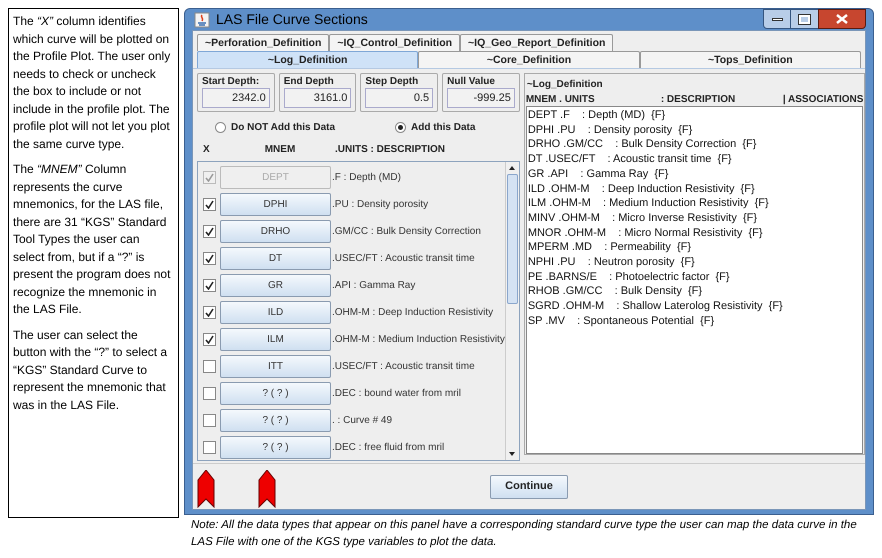  Describe the element at coordinates (610, 248) in the screenshot. I see `log-line: MPERM .MD : Permeability {F}` at that location.